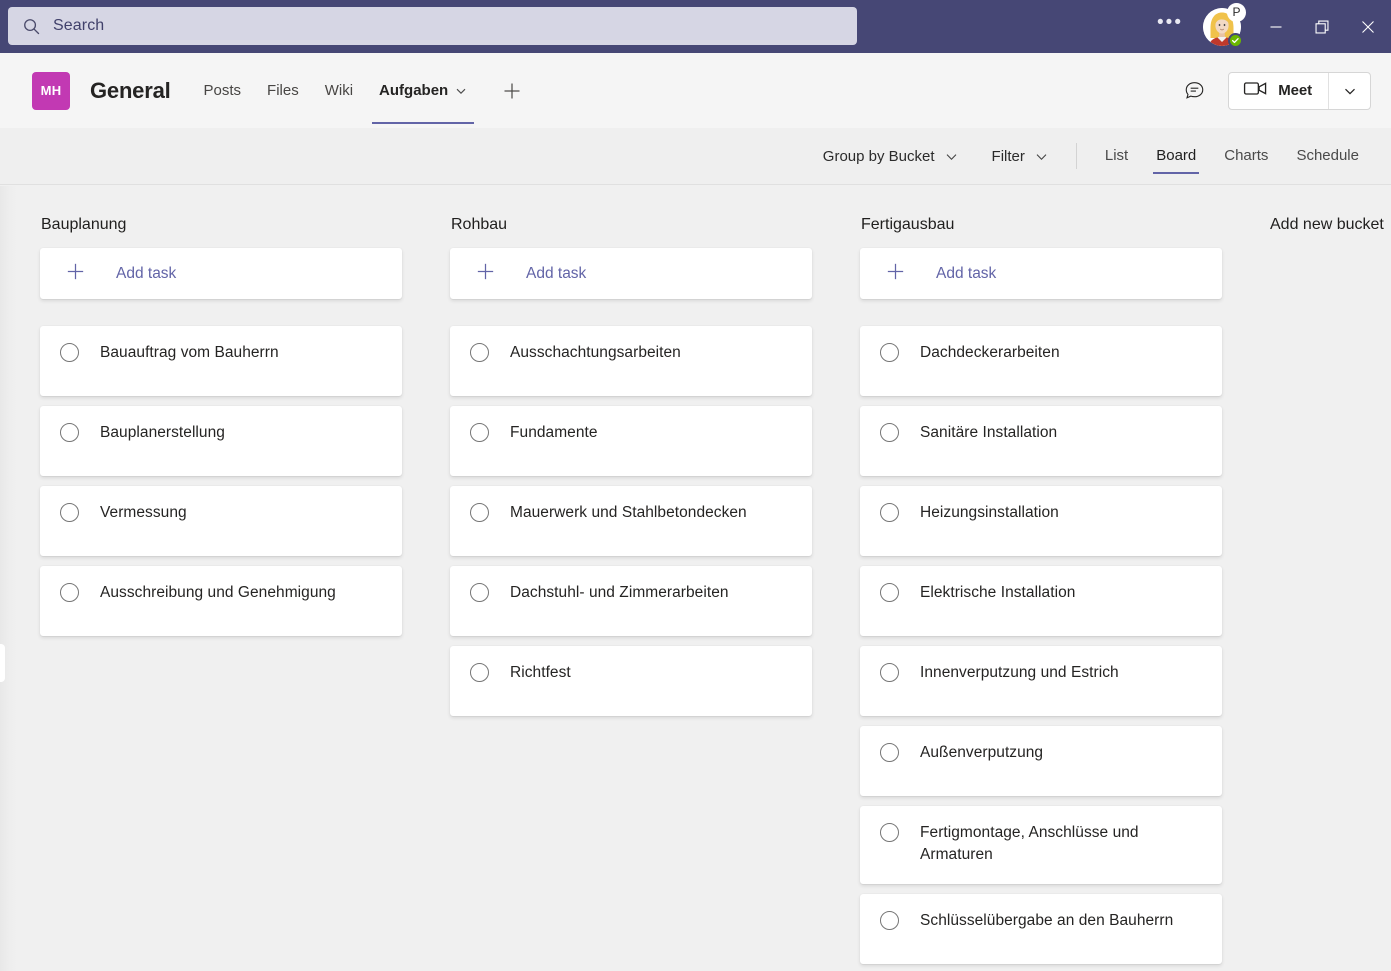 This screenshot has height=971, width=1391. Describe the element at coordinates (1236, 12) in the screenshot. I see `presence-badge-p: P` at that location.